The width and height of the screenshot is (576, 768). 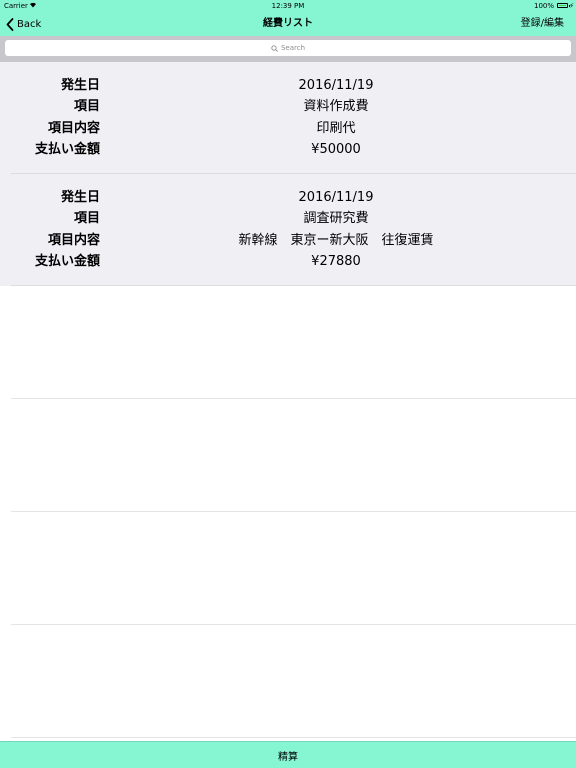 I want to click on search-input: Search, so click(x=288, y=48).